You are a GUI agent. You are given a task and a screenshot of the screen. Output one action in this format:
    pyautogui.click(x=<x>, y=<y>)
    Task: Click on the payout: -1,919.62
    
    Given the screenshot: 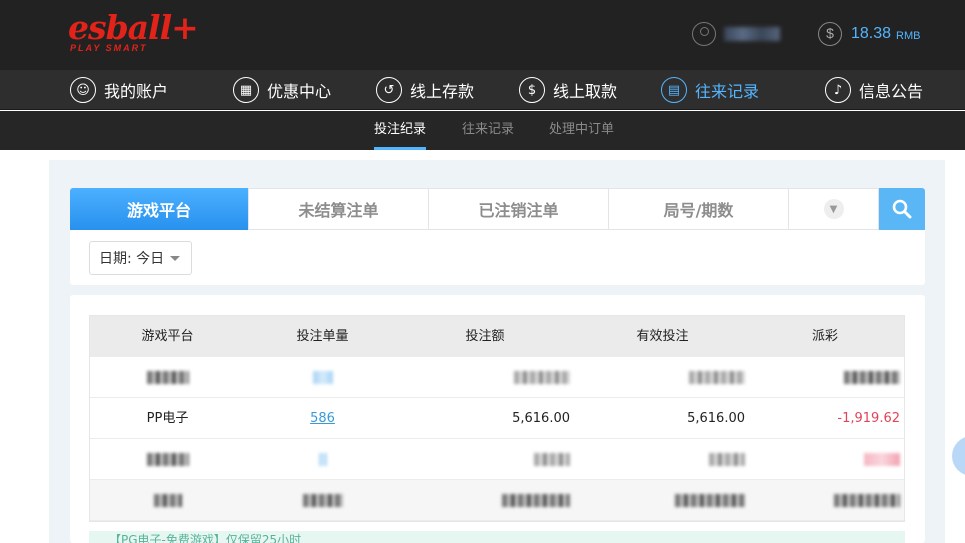 What is the action you would take?
    pyautogui.click(x=868, y=418)
    